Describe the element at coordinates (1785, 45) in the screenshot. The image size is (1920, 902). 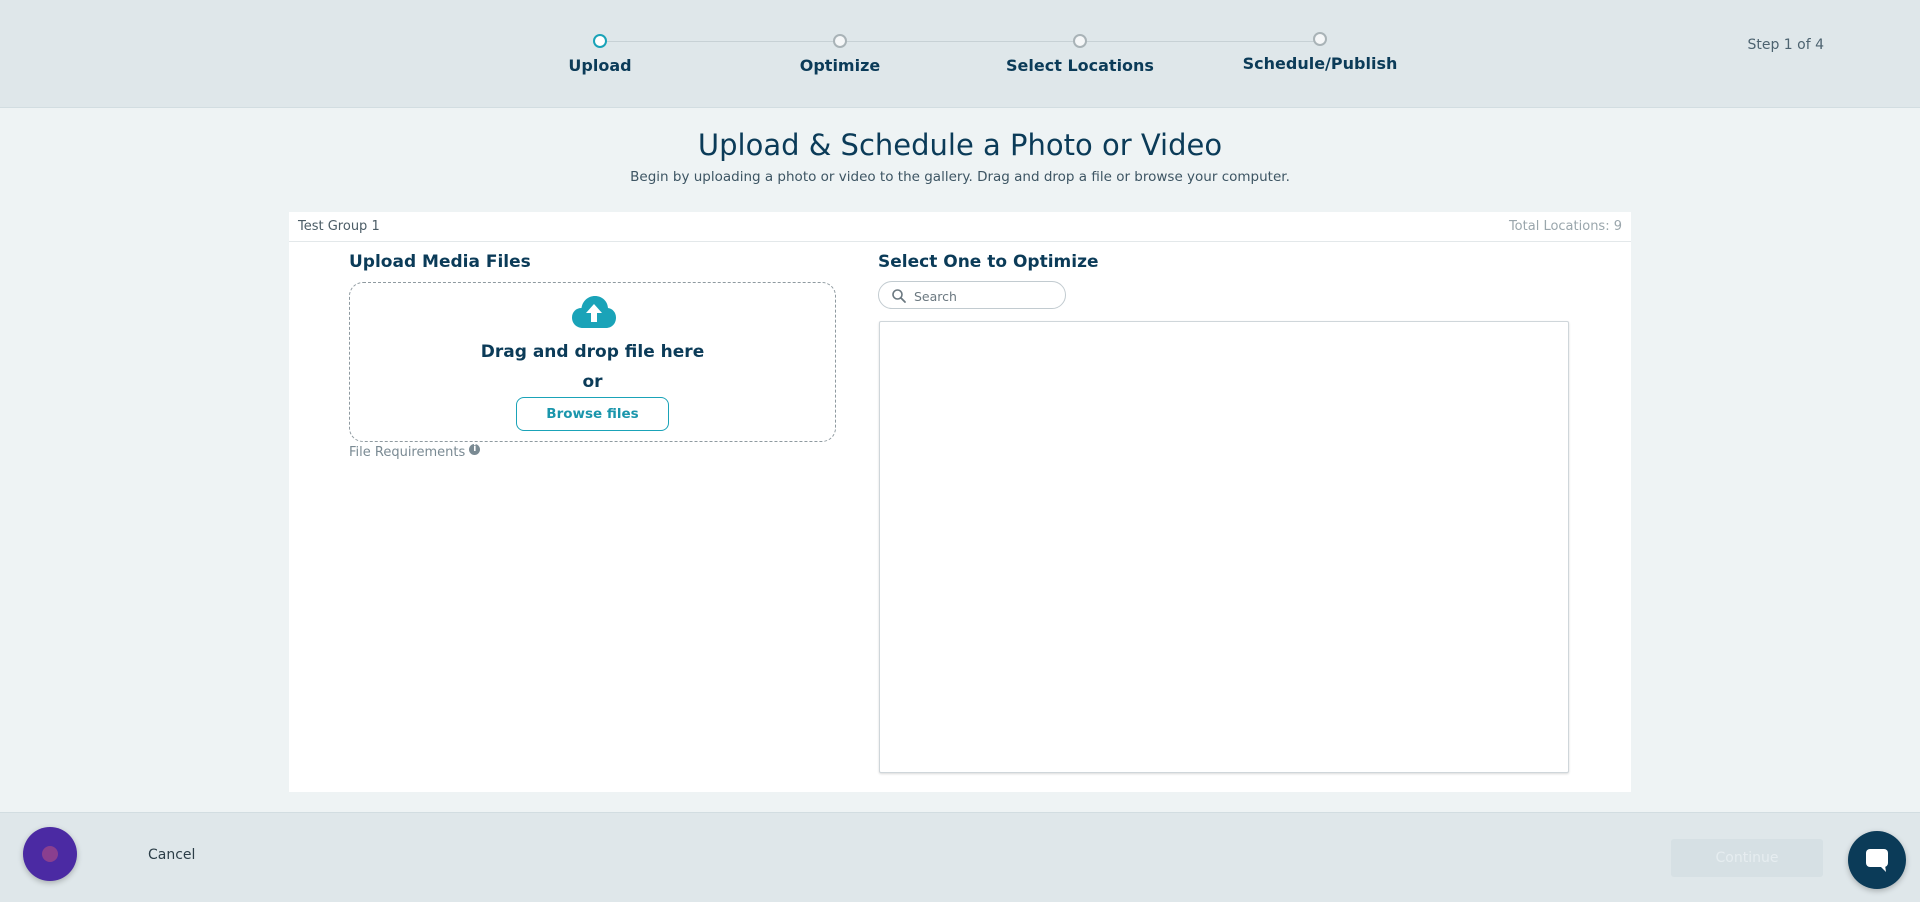
I see `step-counter: Step 1 of 4` at that location.